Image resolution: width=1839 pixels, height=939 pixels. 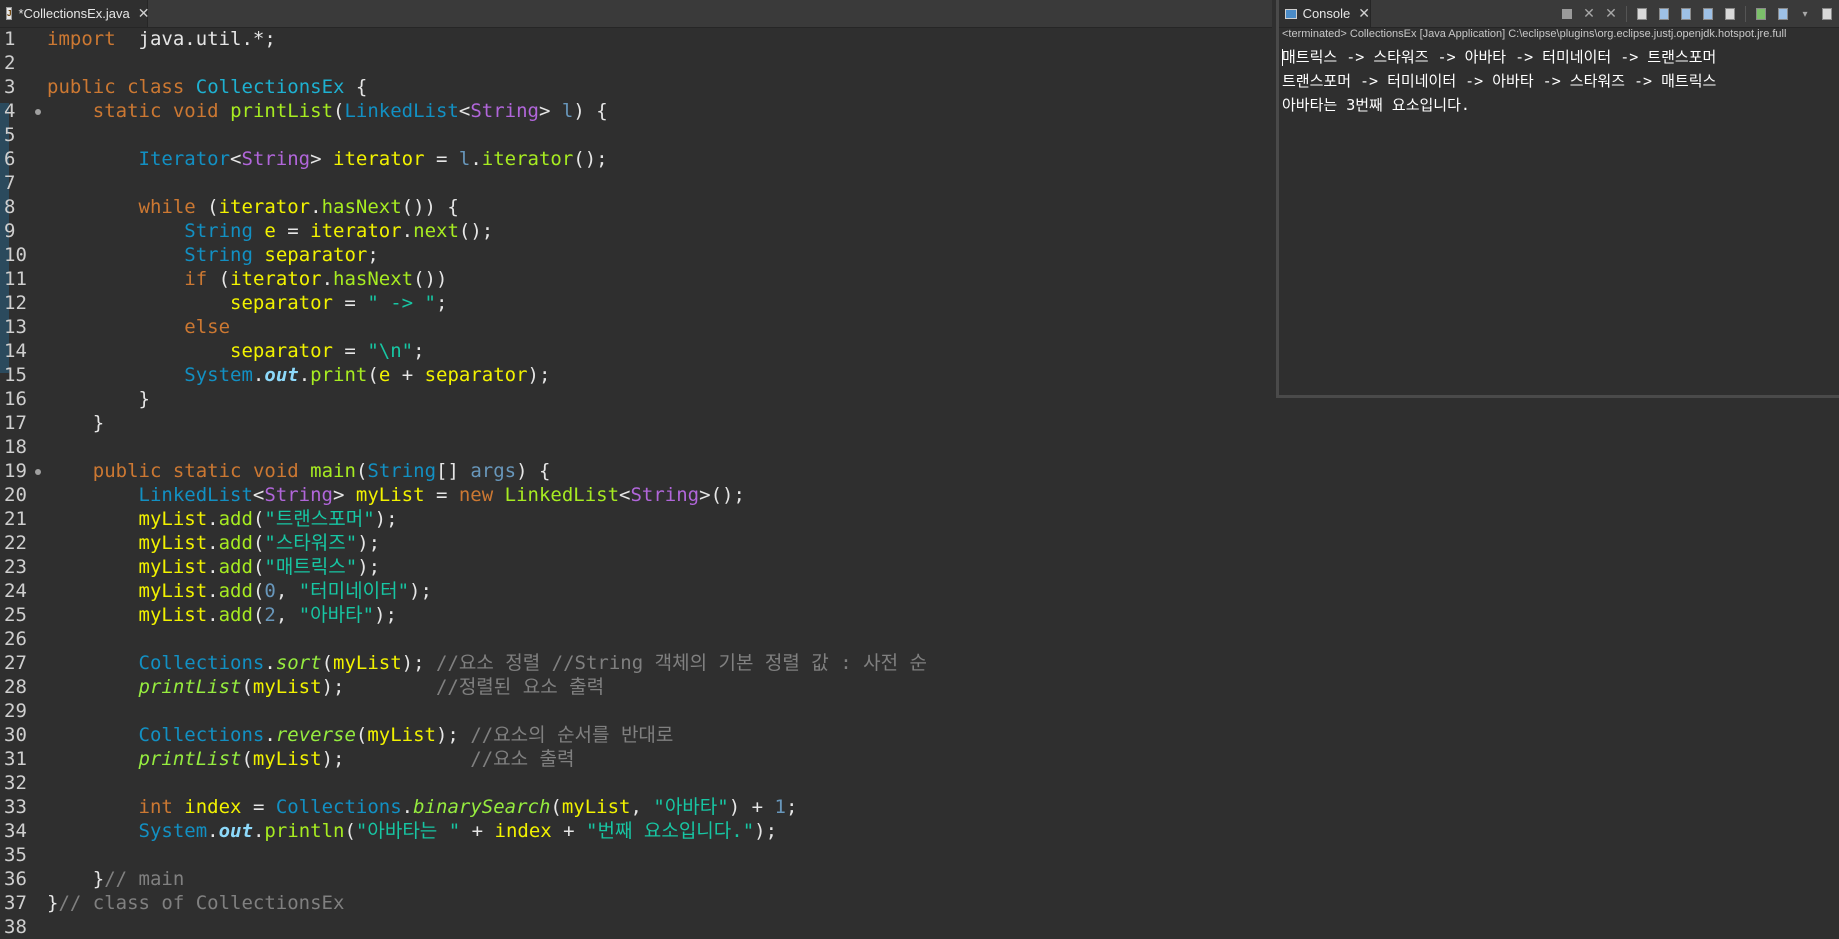 I want to click on clear-console-button, so click(x=1642, y=14).